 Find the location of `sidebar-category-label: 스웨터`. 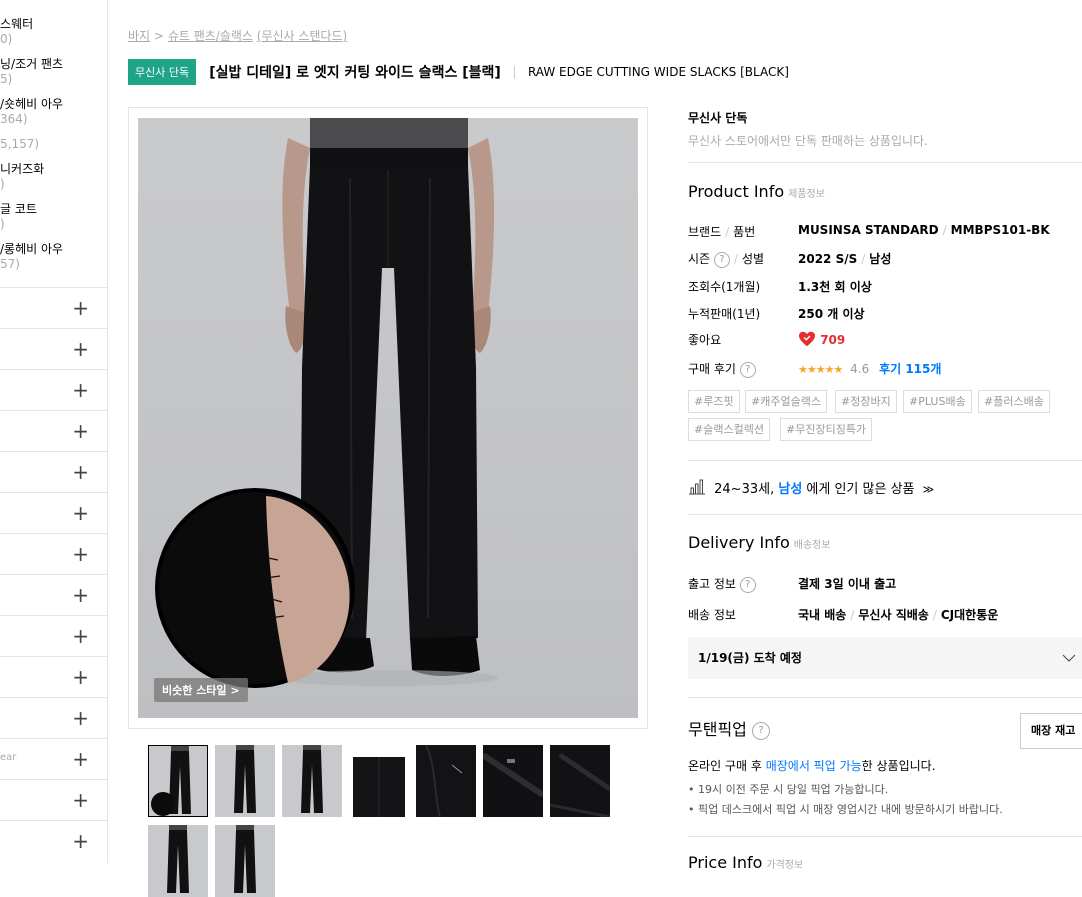

sidebar-category-label: 스웨터 is located at coordinates (17, 24).